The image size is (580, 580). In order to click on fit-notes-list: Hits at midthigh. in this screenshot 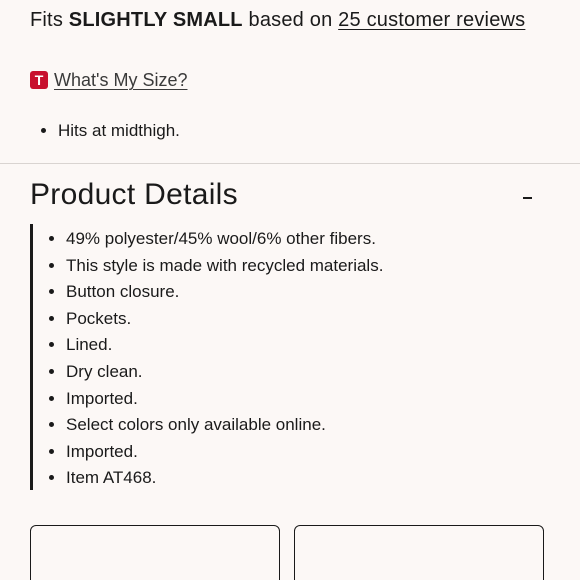, I will do `click(109, 131)`.